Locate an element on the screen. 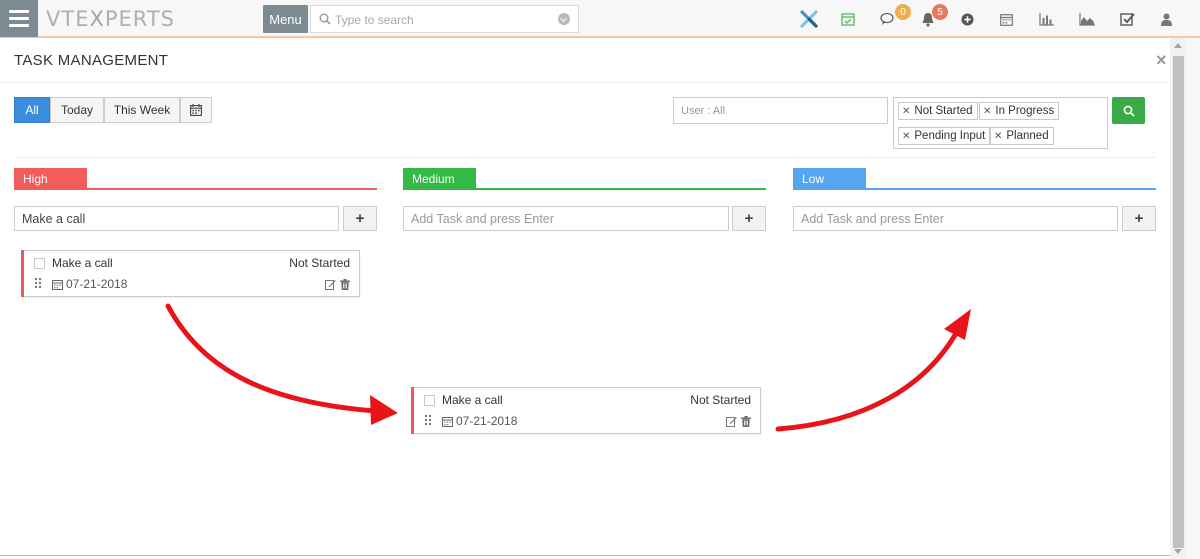 Image resolution: width=1200 pixels, height=559 pixels. user-filter-select: User : All is located at coordinates (780, 110).